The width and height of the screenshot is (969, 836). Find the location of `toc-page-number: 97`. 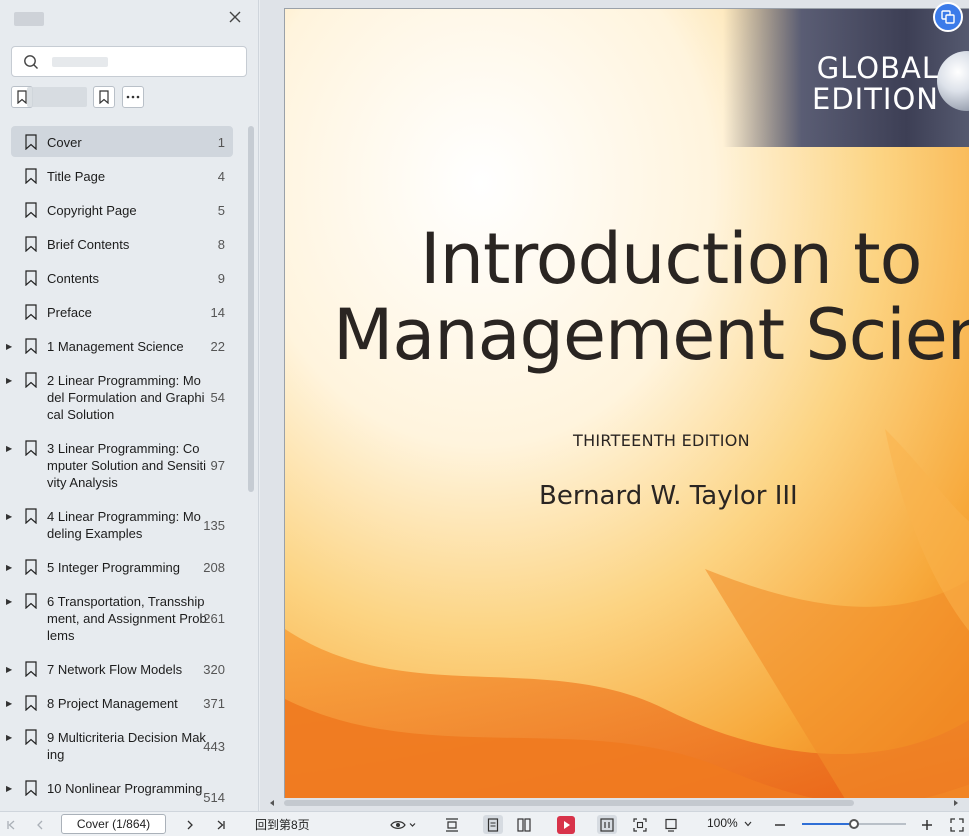

toc-page-number: 97 is located at coordinates (217, 465).